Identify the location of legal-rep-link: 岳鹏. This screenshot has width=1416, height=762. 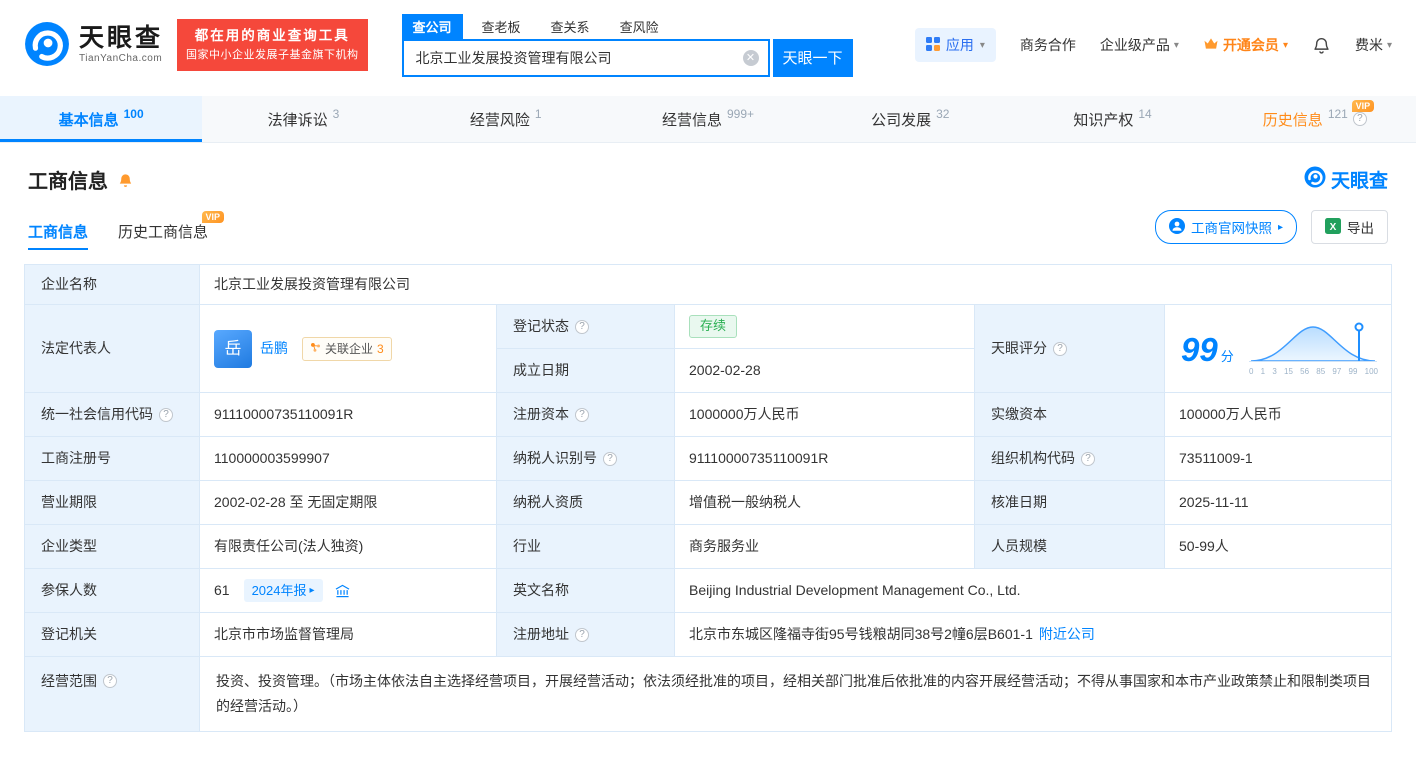
(274, 348).